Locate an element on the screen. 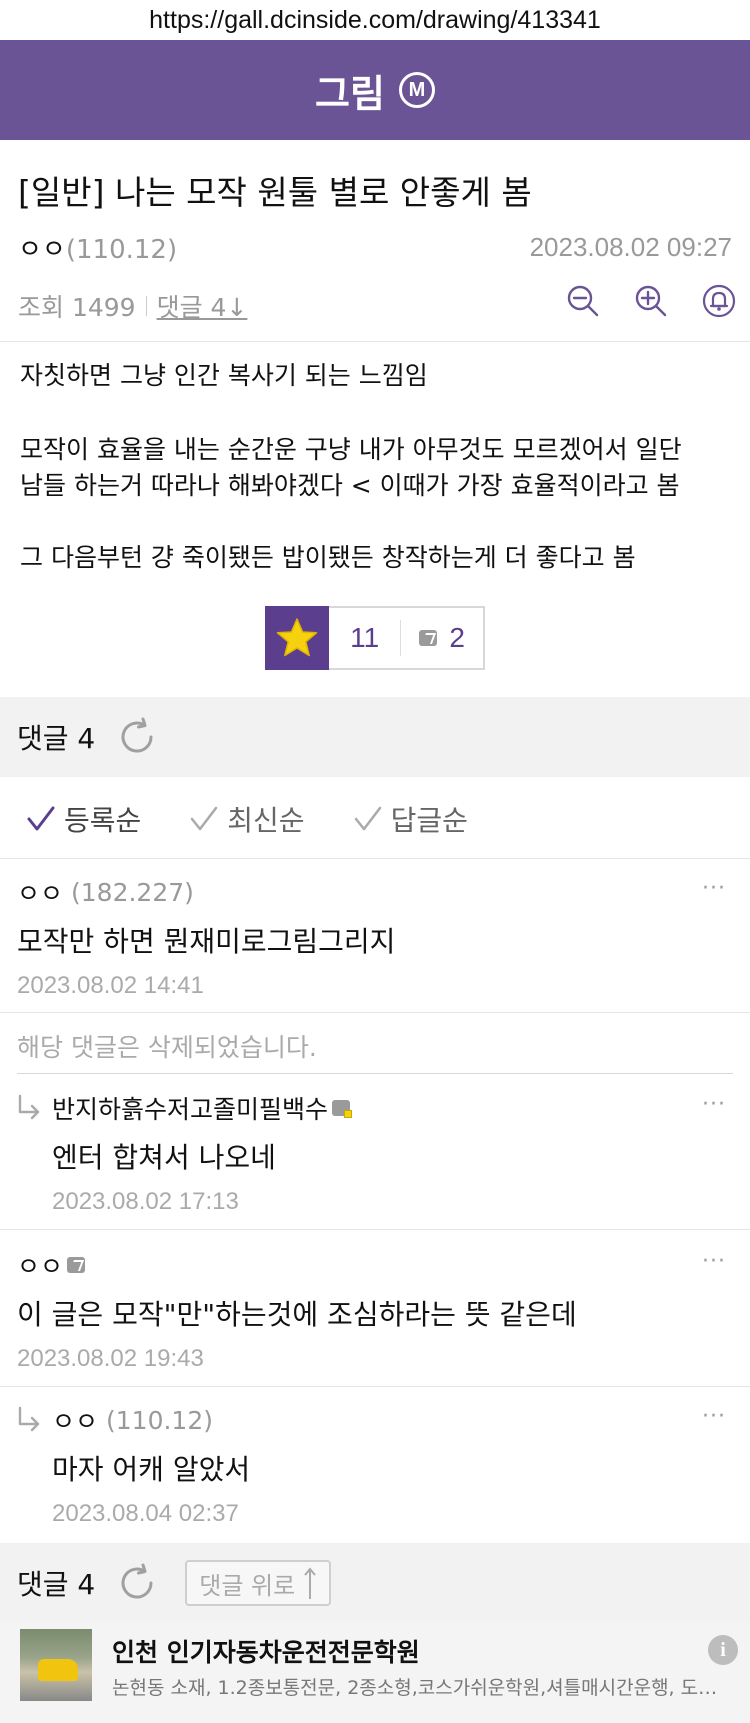 The image size is (750, 1723). comment-meta: ㅇㅇ (182.227) is located at coordinates (105, 892).